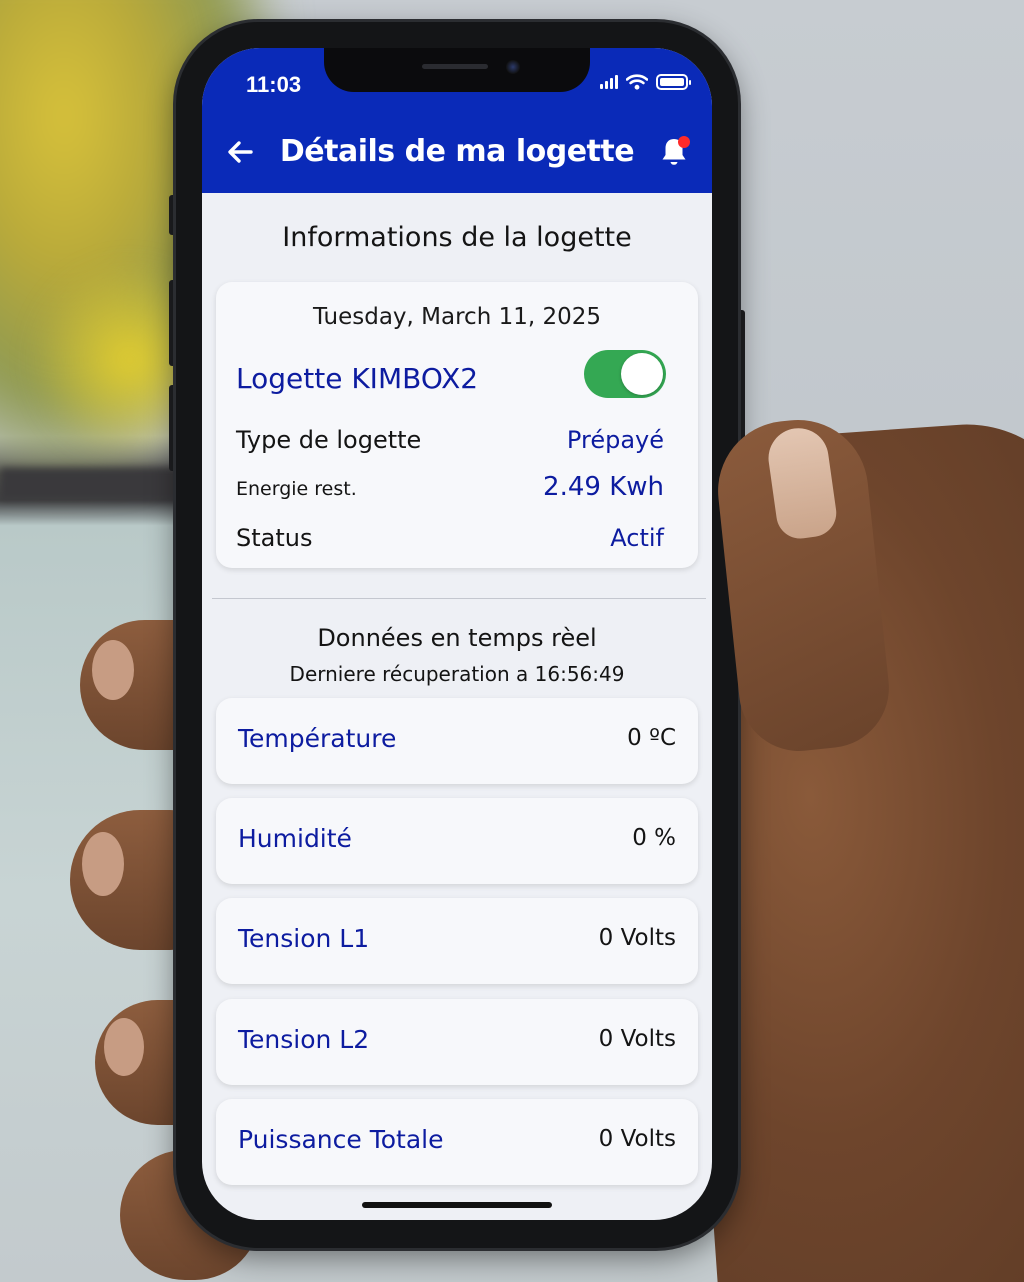  I want to click on metric-label: Tension L2, so click(304, 1039).